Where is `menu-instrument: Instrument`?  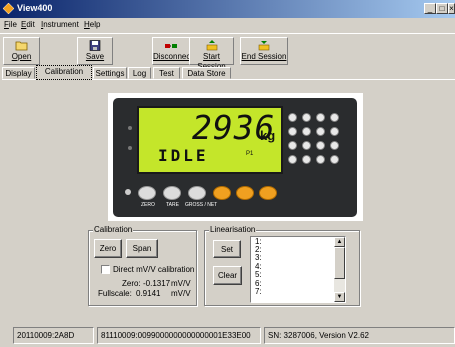
menu-instrument: Instrument is located at coordinates (60, 24).